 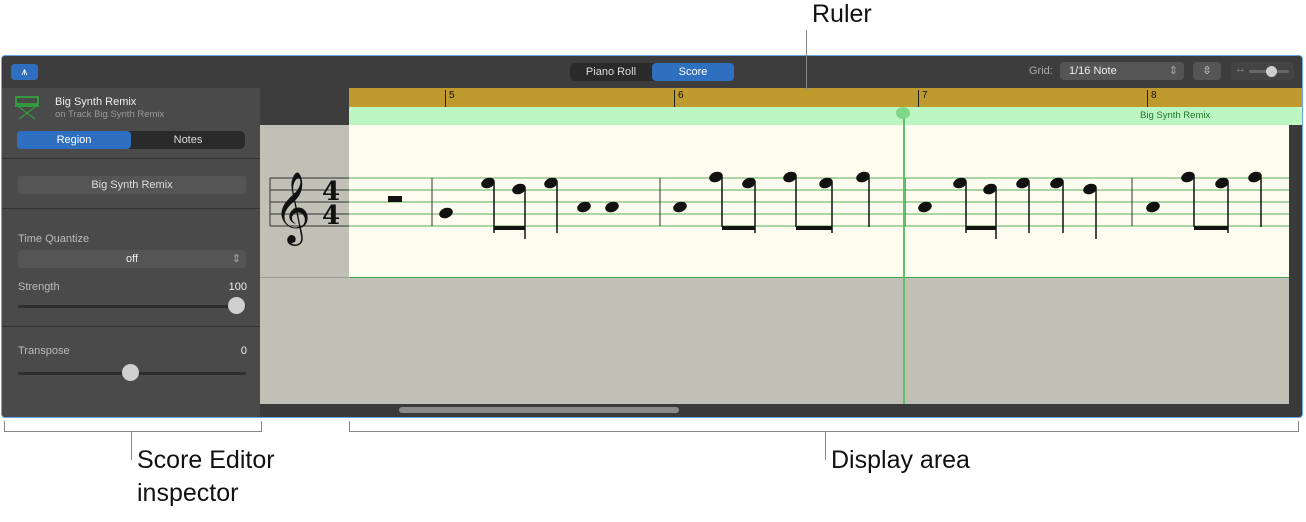 I want to click on vertical-scrollbar, so click(x=1295, y=264).